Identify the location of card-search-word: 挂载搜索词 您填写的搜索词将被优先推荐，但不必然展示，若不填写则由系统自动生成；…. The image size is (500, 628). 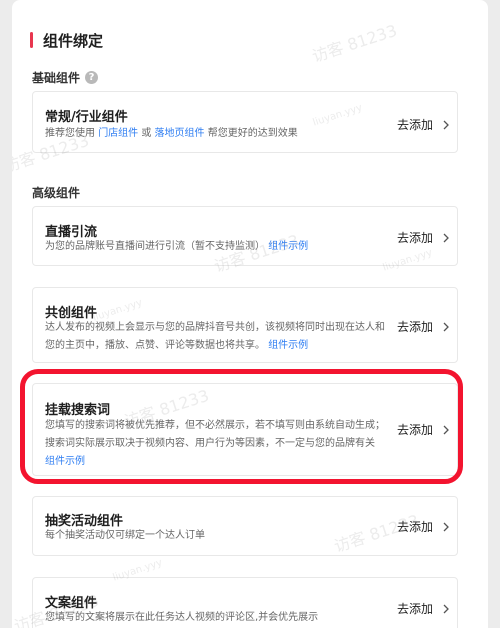
(245, 429).